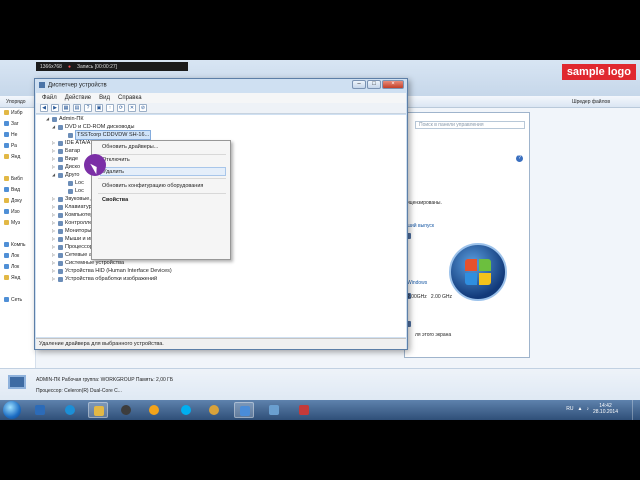 The height and width of the screenshot is (480, 640). Describe the element at coordinates (132, 108) in the screenshot. I see `uninstall-icon: ✕` at that location.